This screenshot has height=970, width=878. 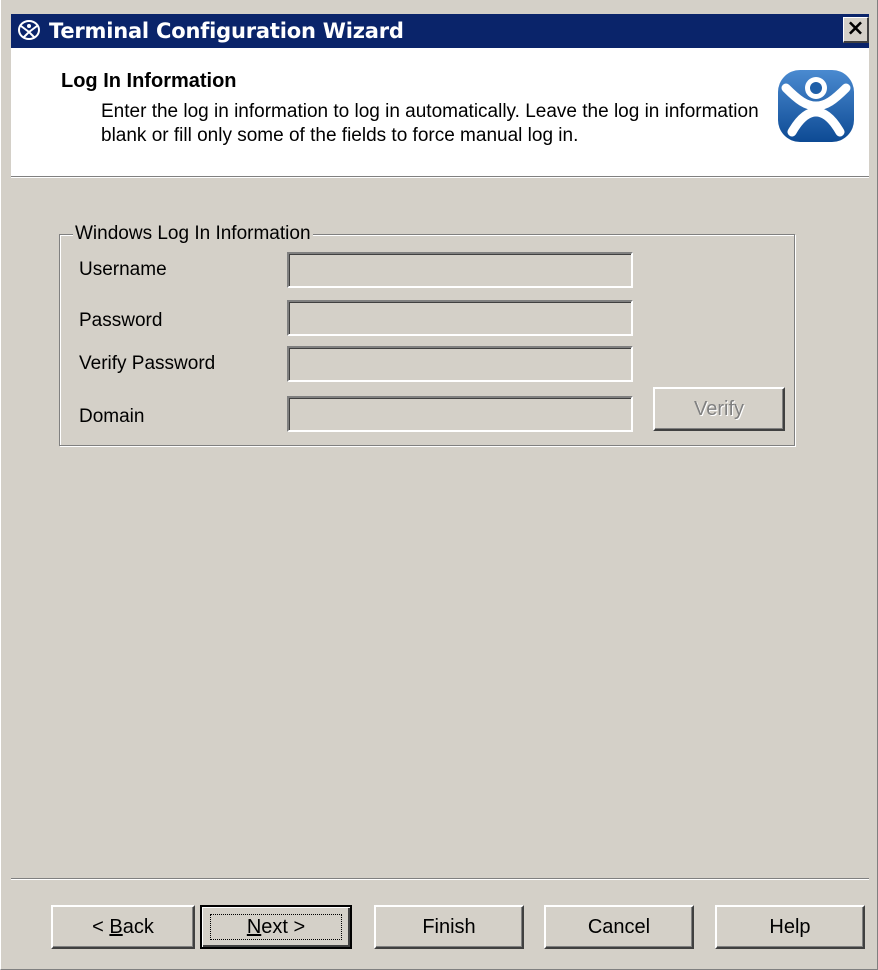 I want to click on domain-input, so click(x=460, y=414).